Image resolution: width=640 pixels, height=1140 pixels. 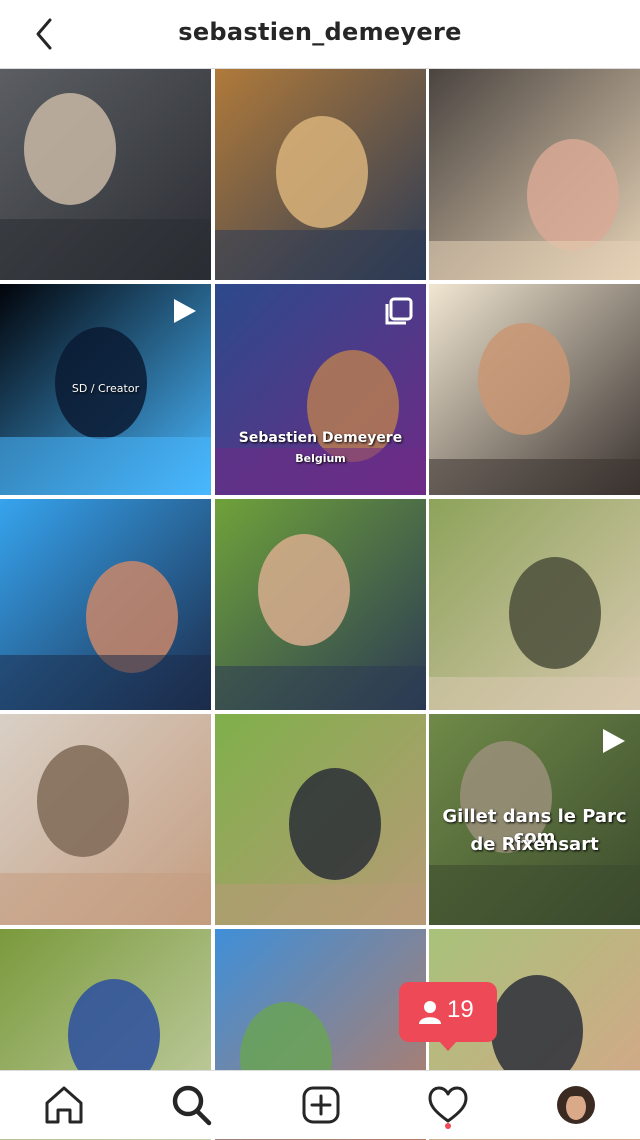 I want to click on tab-home, so click(x=64, y=1105).